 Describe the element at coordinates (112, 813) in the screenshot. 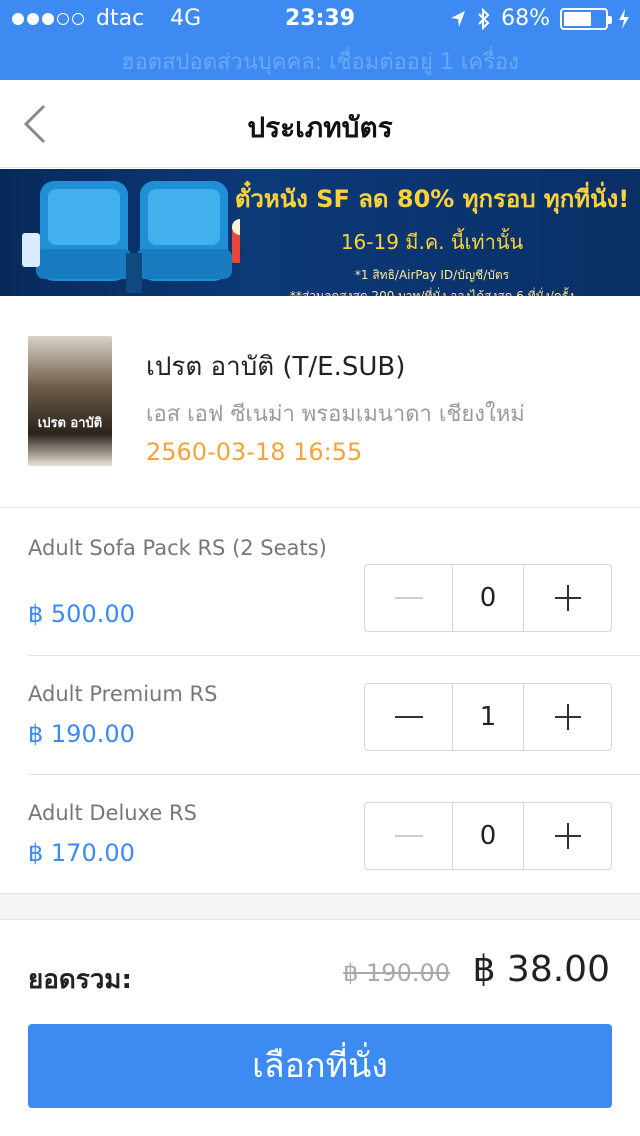

I see `ticket-type-name: Adult Deluxe RS` at that location.